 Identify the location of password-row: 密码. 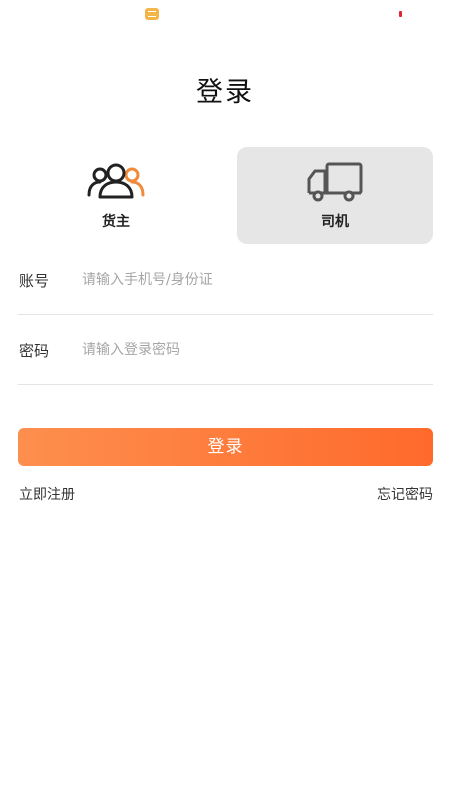
(225, 350).